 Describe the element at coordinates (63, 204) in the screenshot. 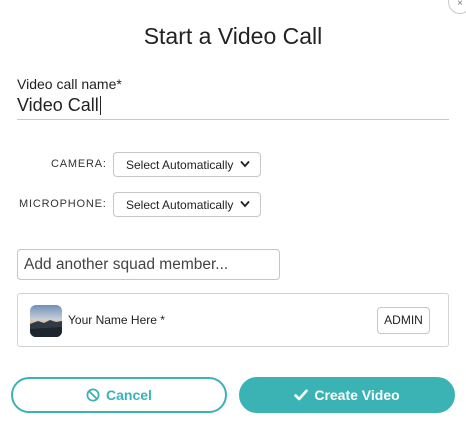

I see `microphone-label: MICROPHONE:` at that location.